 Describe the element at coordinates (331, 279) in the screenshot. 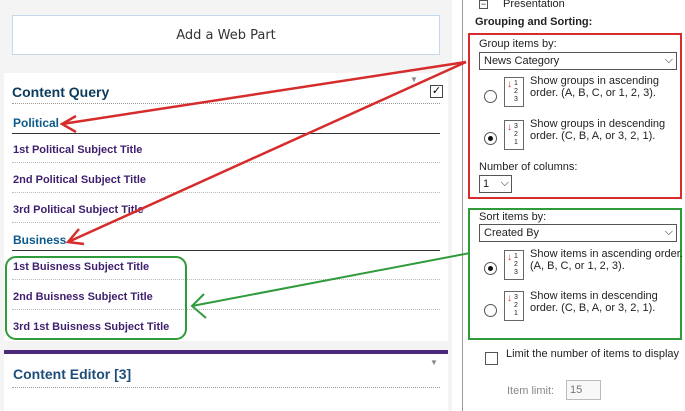

I see `green-arrow` at that location.